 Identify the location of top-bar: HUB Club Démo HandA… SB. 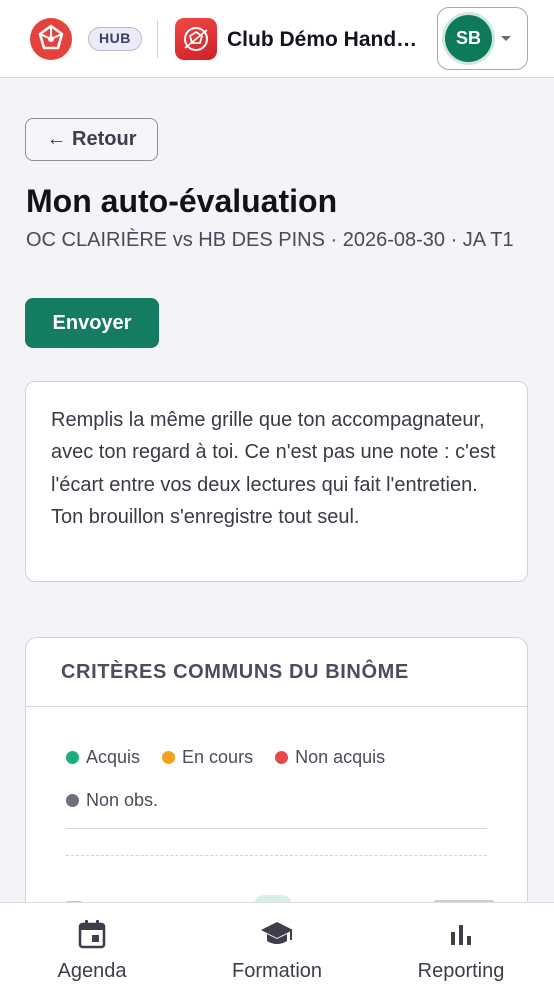
(277, 39).